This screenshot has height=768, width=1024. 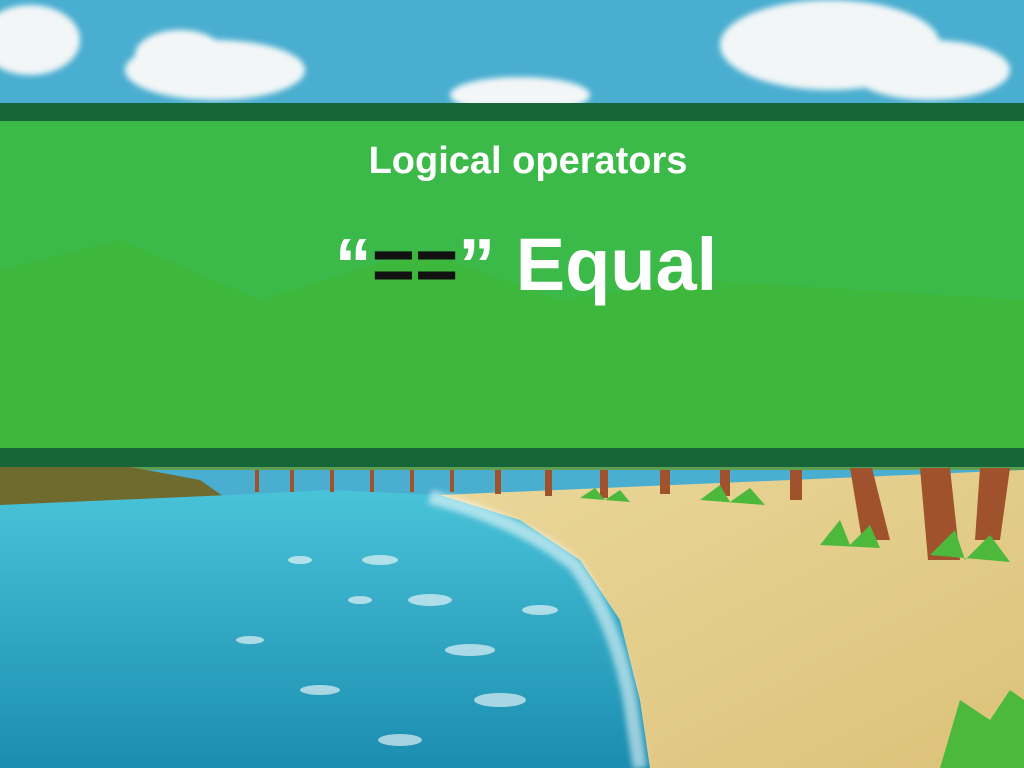 I want to click on open-quote: “, so click(x=353, y=264).